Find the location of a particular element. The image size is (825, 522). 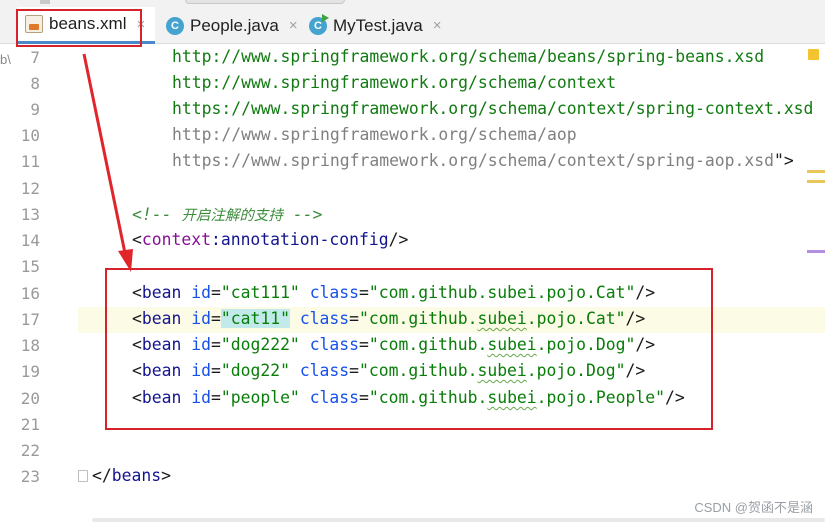

horizontal-scrollbar is located at coordinates (458, 520).